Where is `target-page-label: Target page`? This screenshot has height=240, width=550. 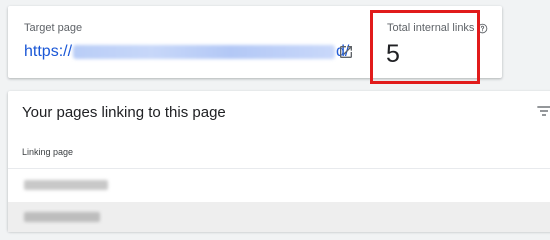 target-page-label: Target page is located at coordinates (53, 28).